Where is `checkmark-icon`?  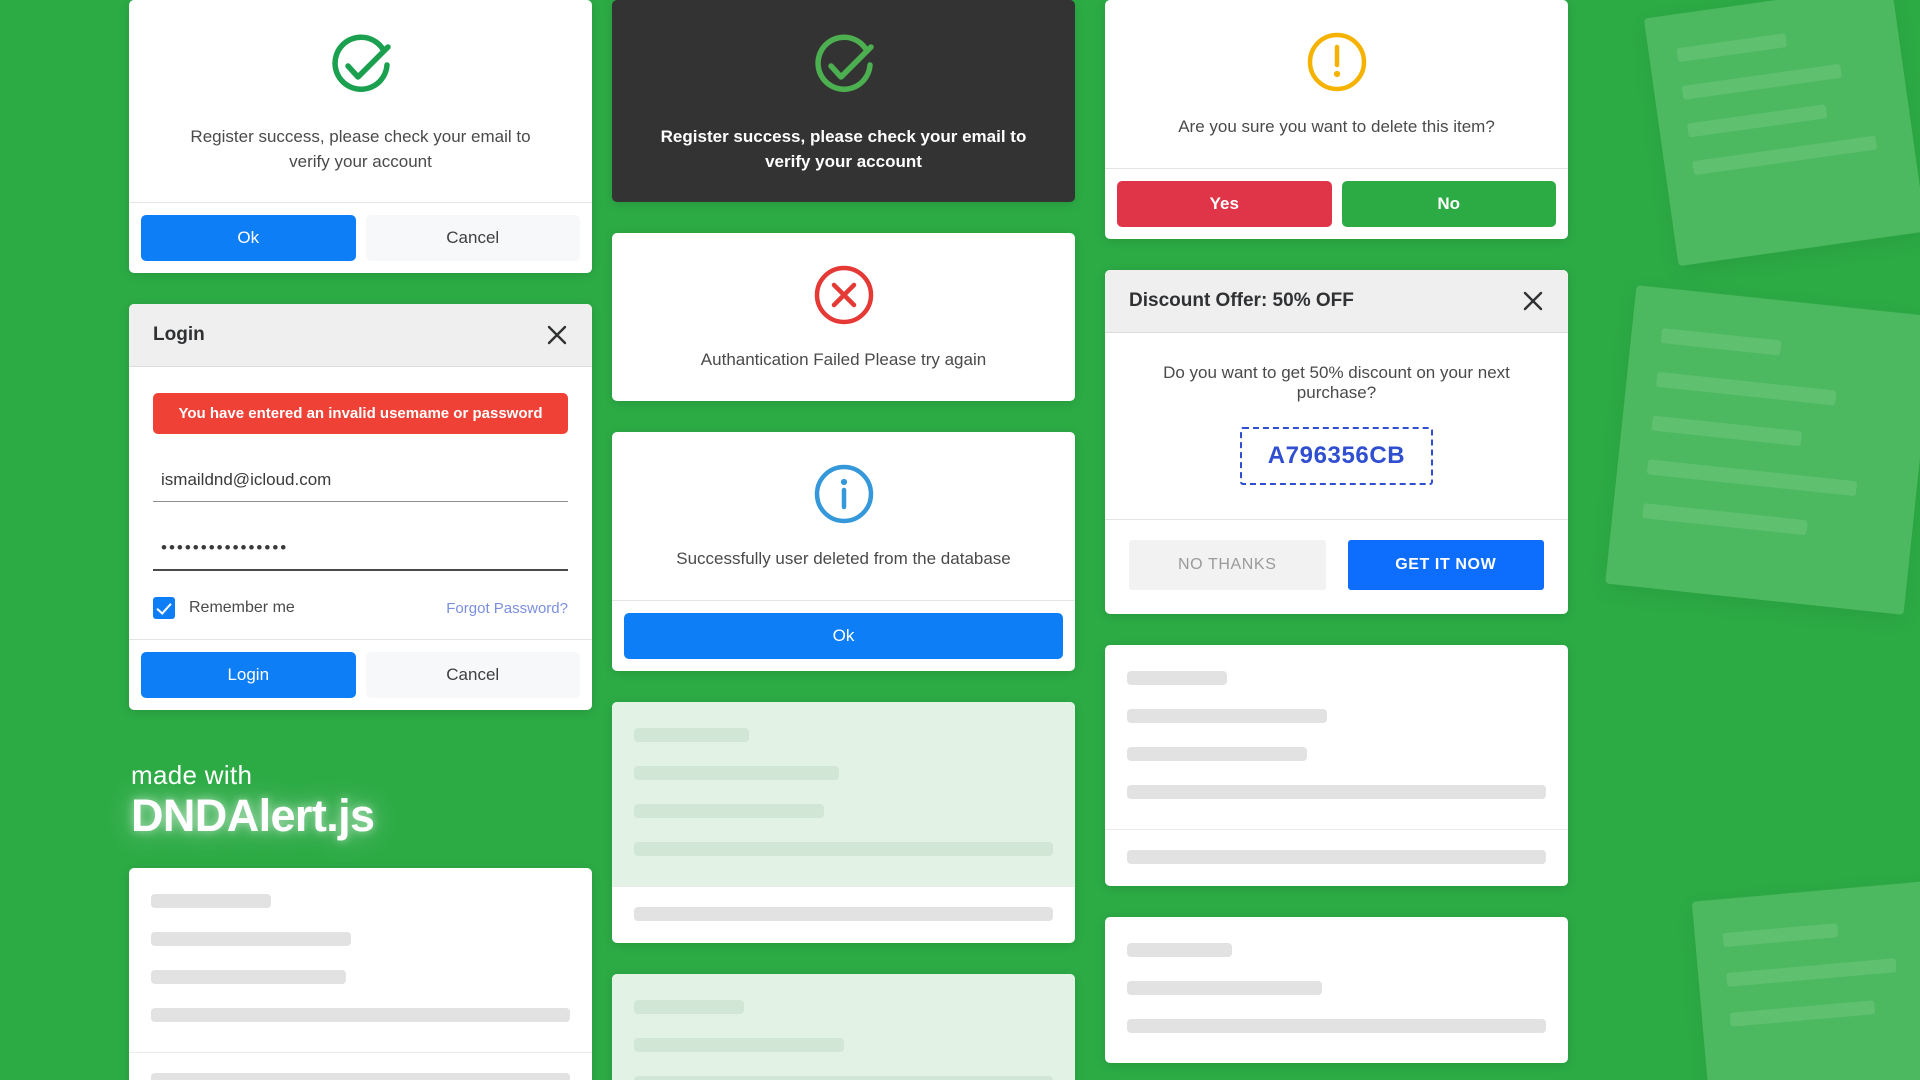 checkmark-icon is located at coordinates (164, 608).